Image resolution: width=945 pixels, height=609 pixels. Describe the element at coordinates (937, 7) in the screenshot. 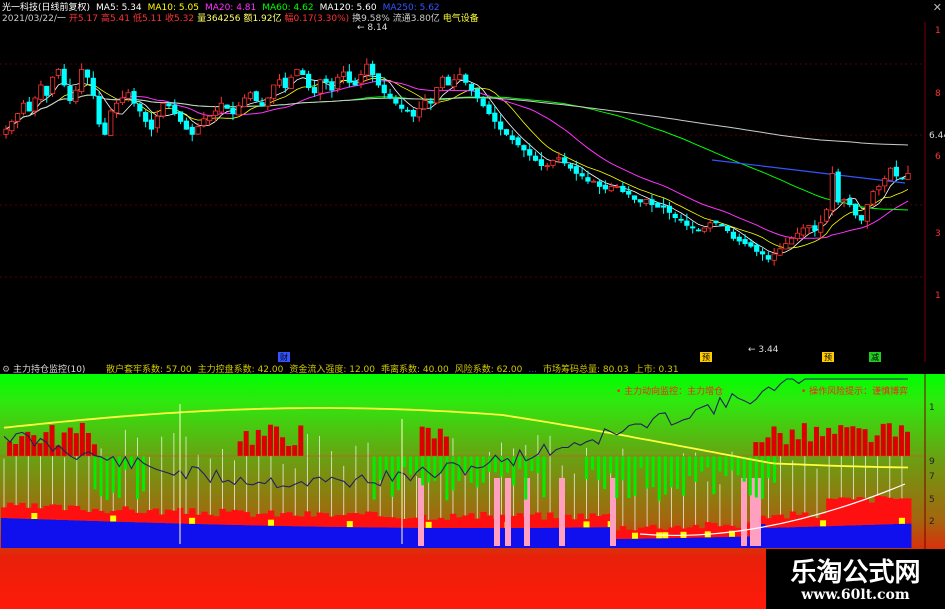

I see `close-icon: ✕` at that location.